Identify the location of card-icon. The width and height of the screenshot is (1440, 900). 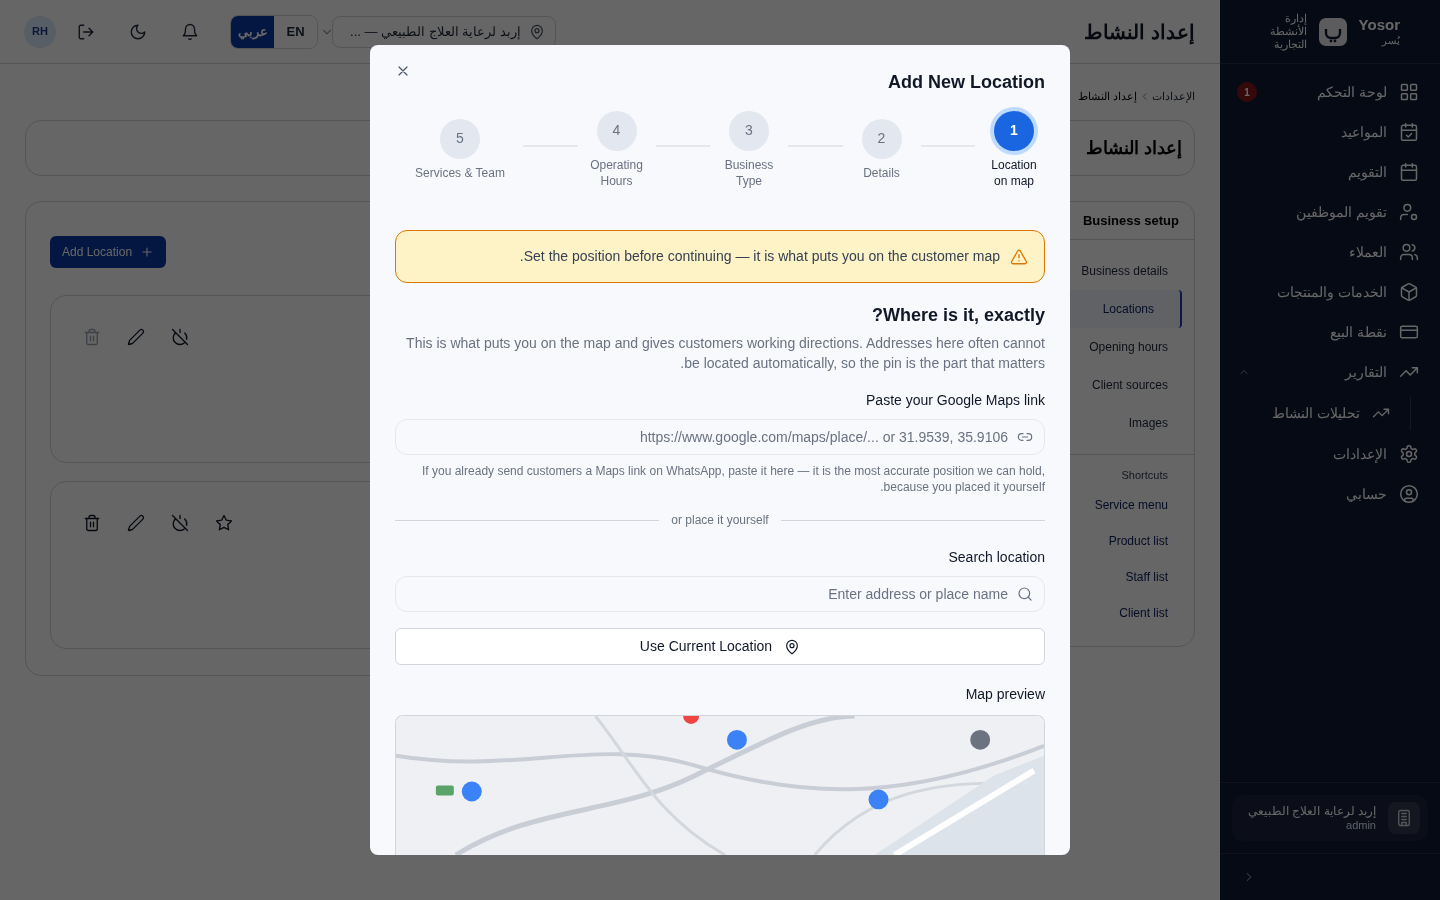
(1409, 332).